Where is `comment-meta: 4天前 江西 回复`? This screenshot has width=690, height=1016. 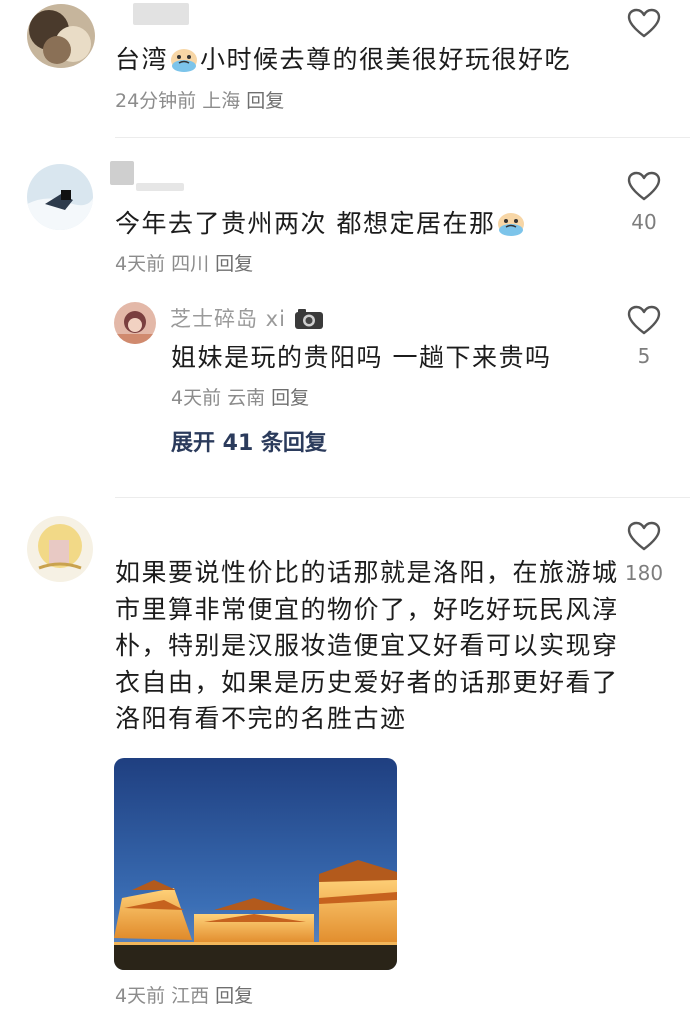
comment-meta: 4天前 江西 回复 is located at coordinates (187, 996).